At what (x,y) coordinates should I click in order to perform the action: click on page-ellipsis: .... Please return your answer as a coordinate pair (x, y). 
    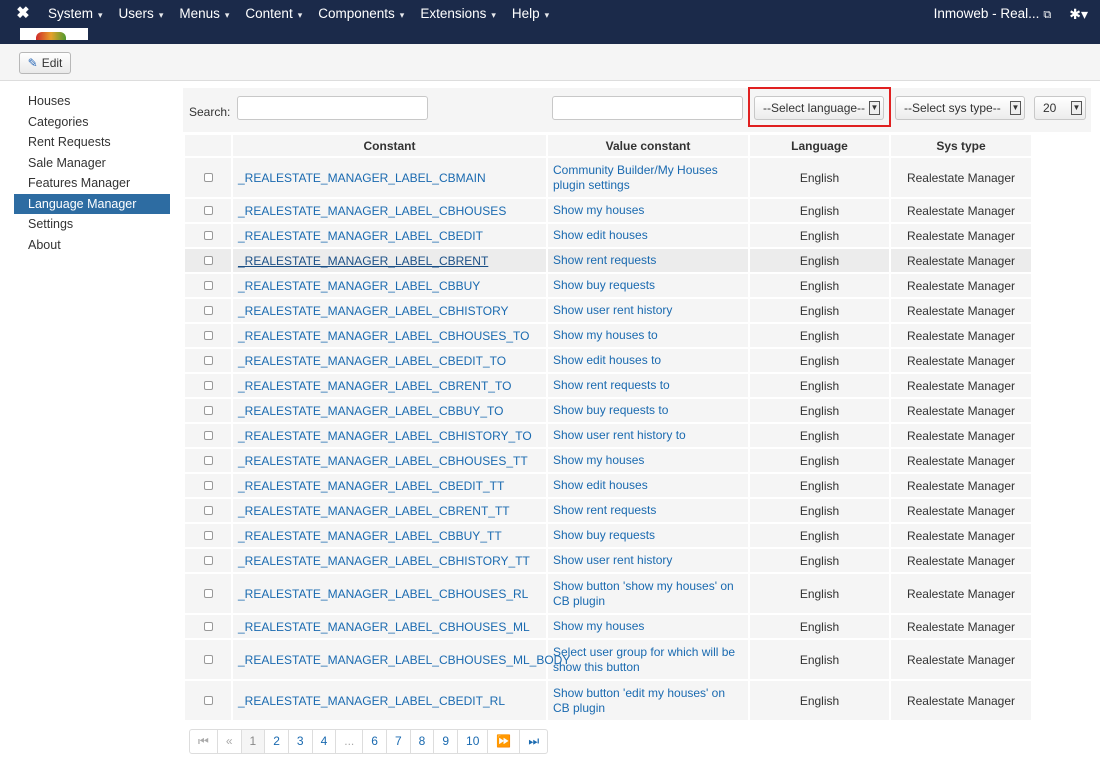
    Looking at the image, I should click on (350, 741).